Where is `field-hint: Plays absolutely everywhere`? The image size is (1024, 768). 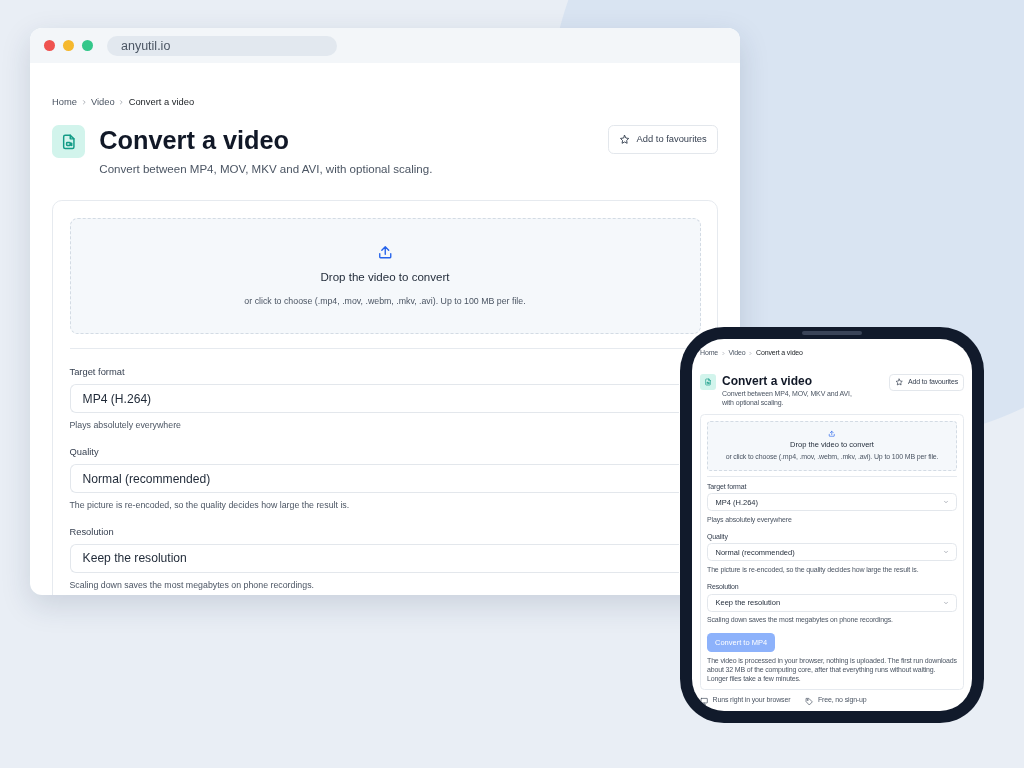
field-hint: Plays absolutely everywhere is located at coordinates (125, 425).